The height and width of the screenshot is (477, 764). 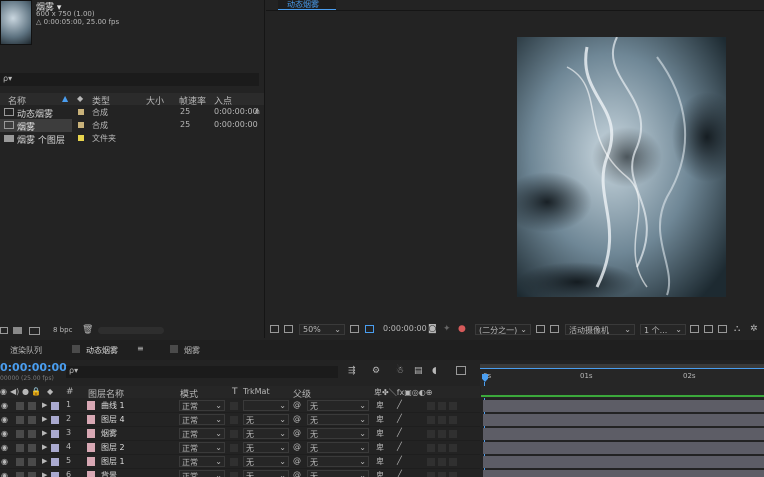 What do you see at coordinates (109, 473) in the screenshot?
I see `layer-name: 背景` at bounding box center [109, 473].